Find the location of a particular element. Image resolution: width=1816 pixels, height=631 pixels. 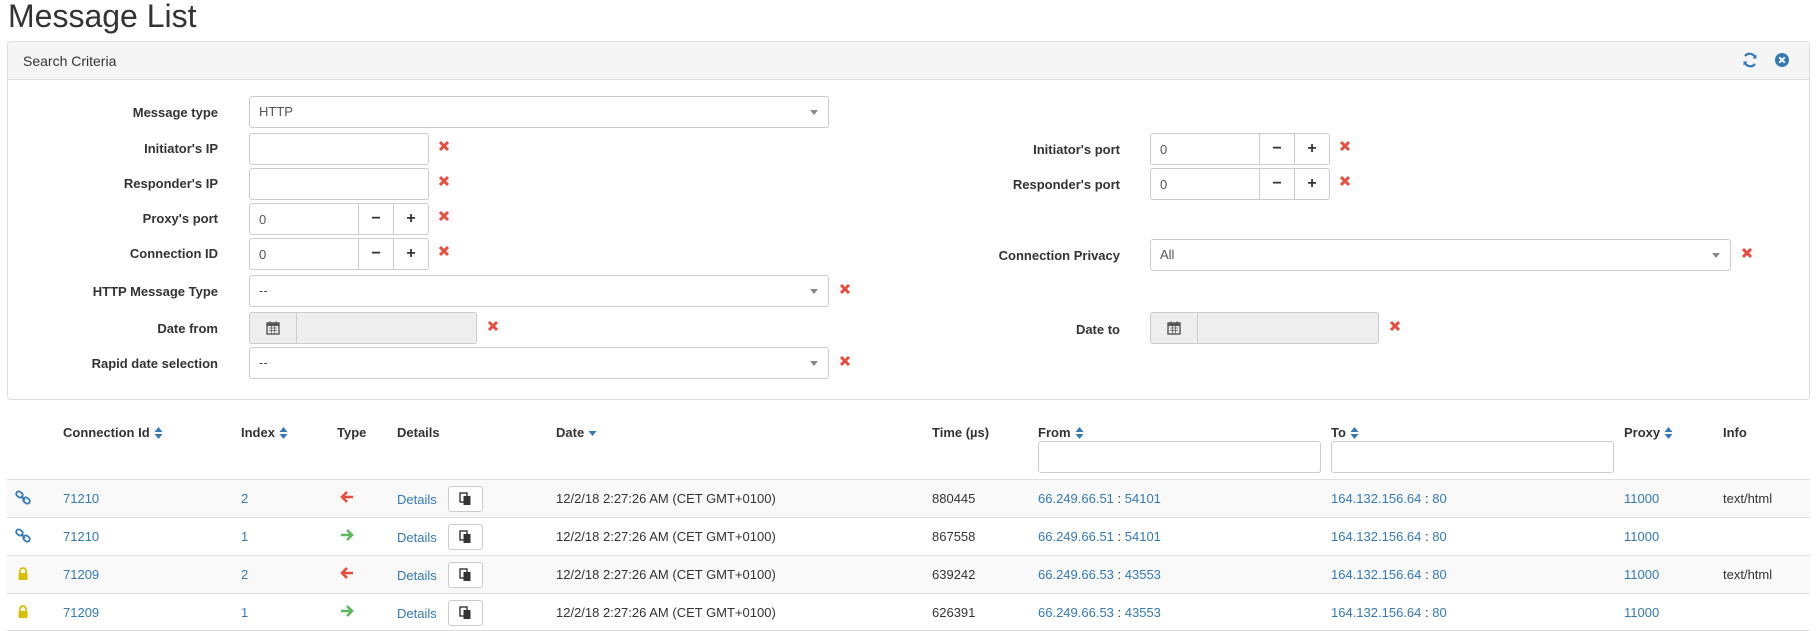

col-header-info: Info is located at coordinates (1735, 432).